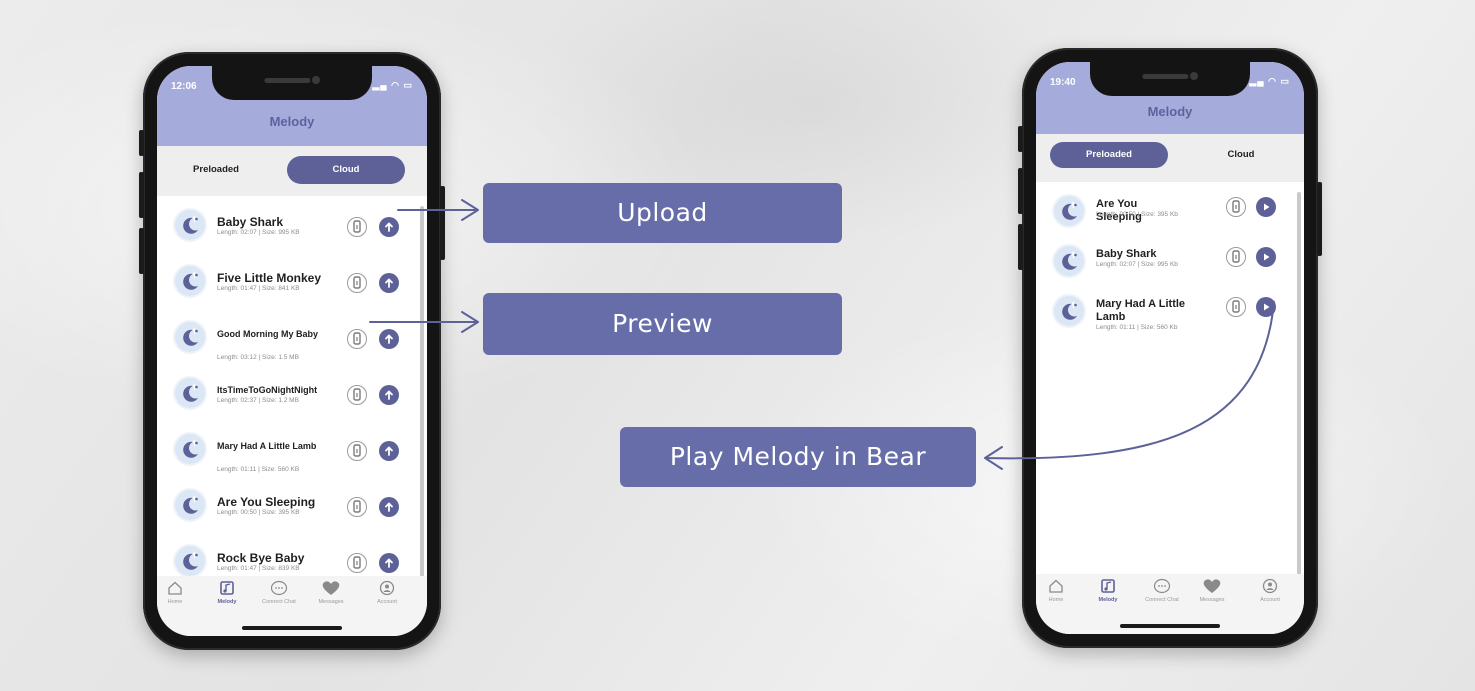  What do you see at coordinates (1129, 385) in the screenshot?
I see `play-arrow` at bounding box center [1129, 385].